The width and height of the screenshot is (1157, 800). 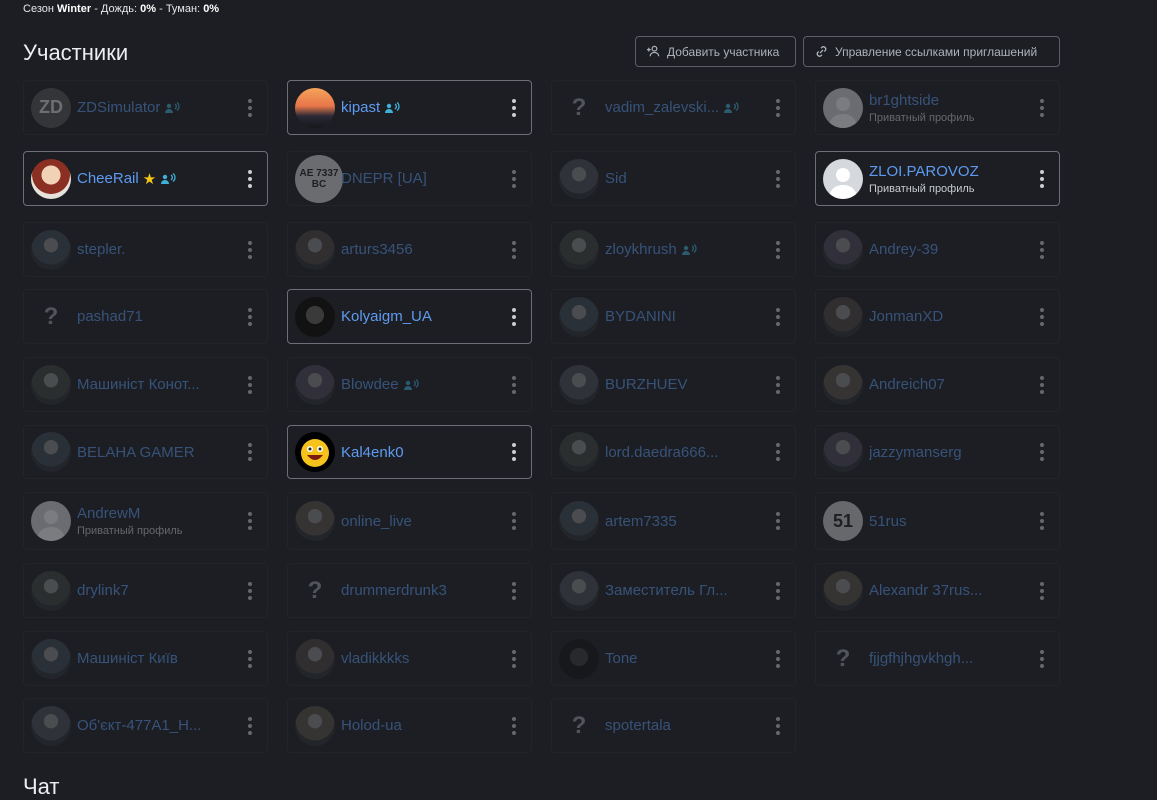 What do you see at coordinates (638, 725) in the screenshot?
I see `member-name: spotertala` at bounding box center [638, 725].